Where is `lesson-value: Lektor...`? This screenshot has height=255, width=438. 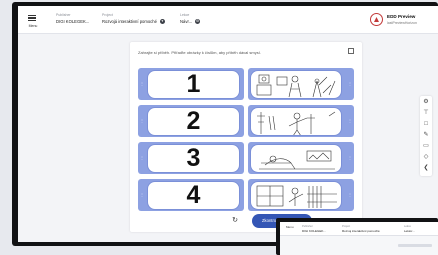
lesson-value: Lektor... is located at coordinates (409, 231).